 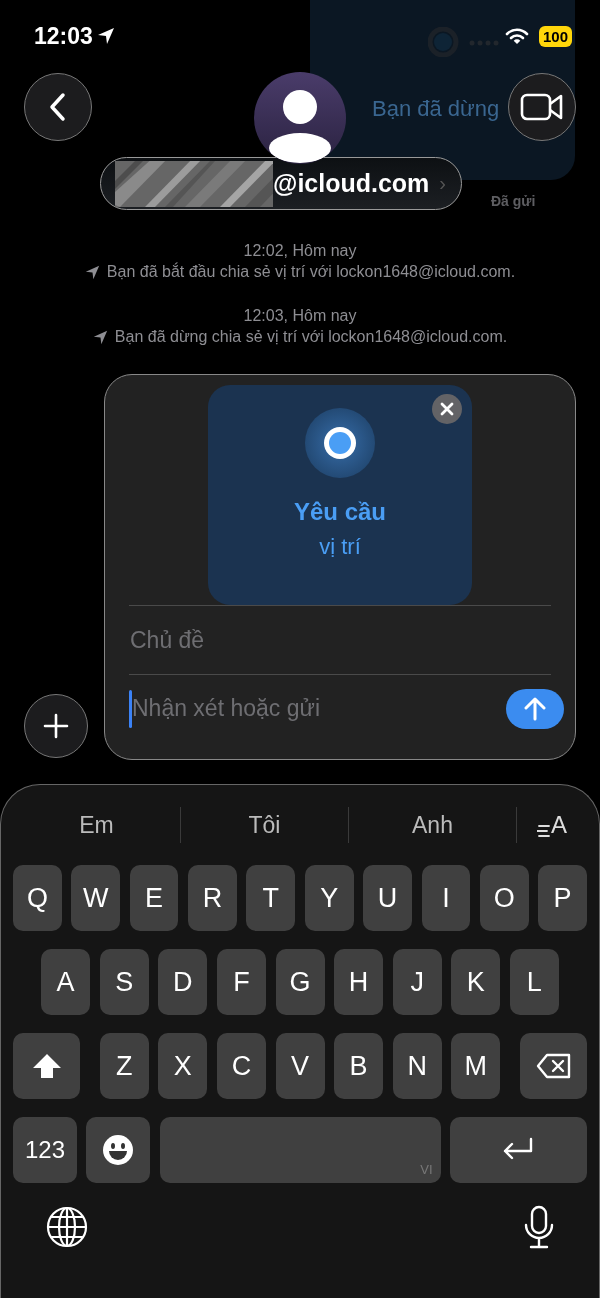 What do you see at coordinates (154, 898) in the screenshot?
I see `key: E` at bounding box center [154, 898].